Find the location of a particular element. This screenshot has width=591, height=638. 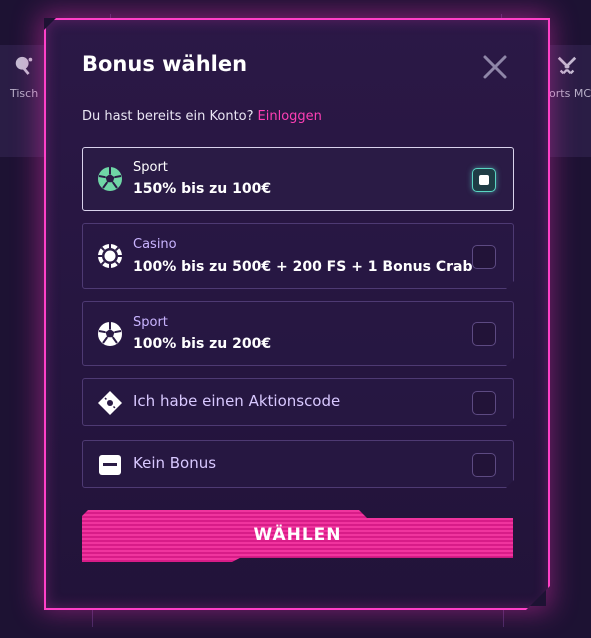

option-text: Kein Bonus is located at coordinates (175, 463).